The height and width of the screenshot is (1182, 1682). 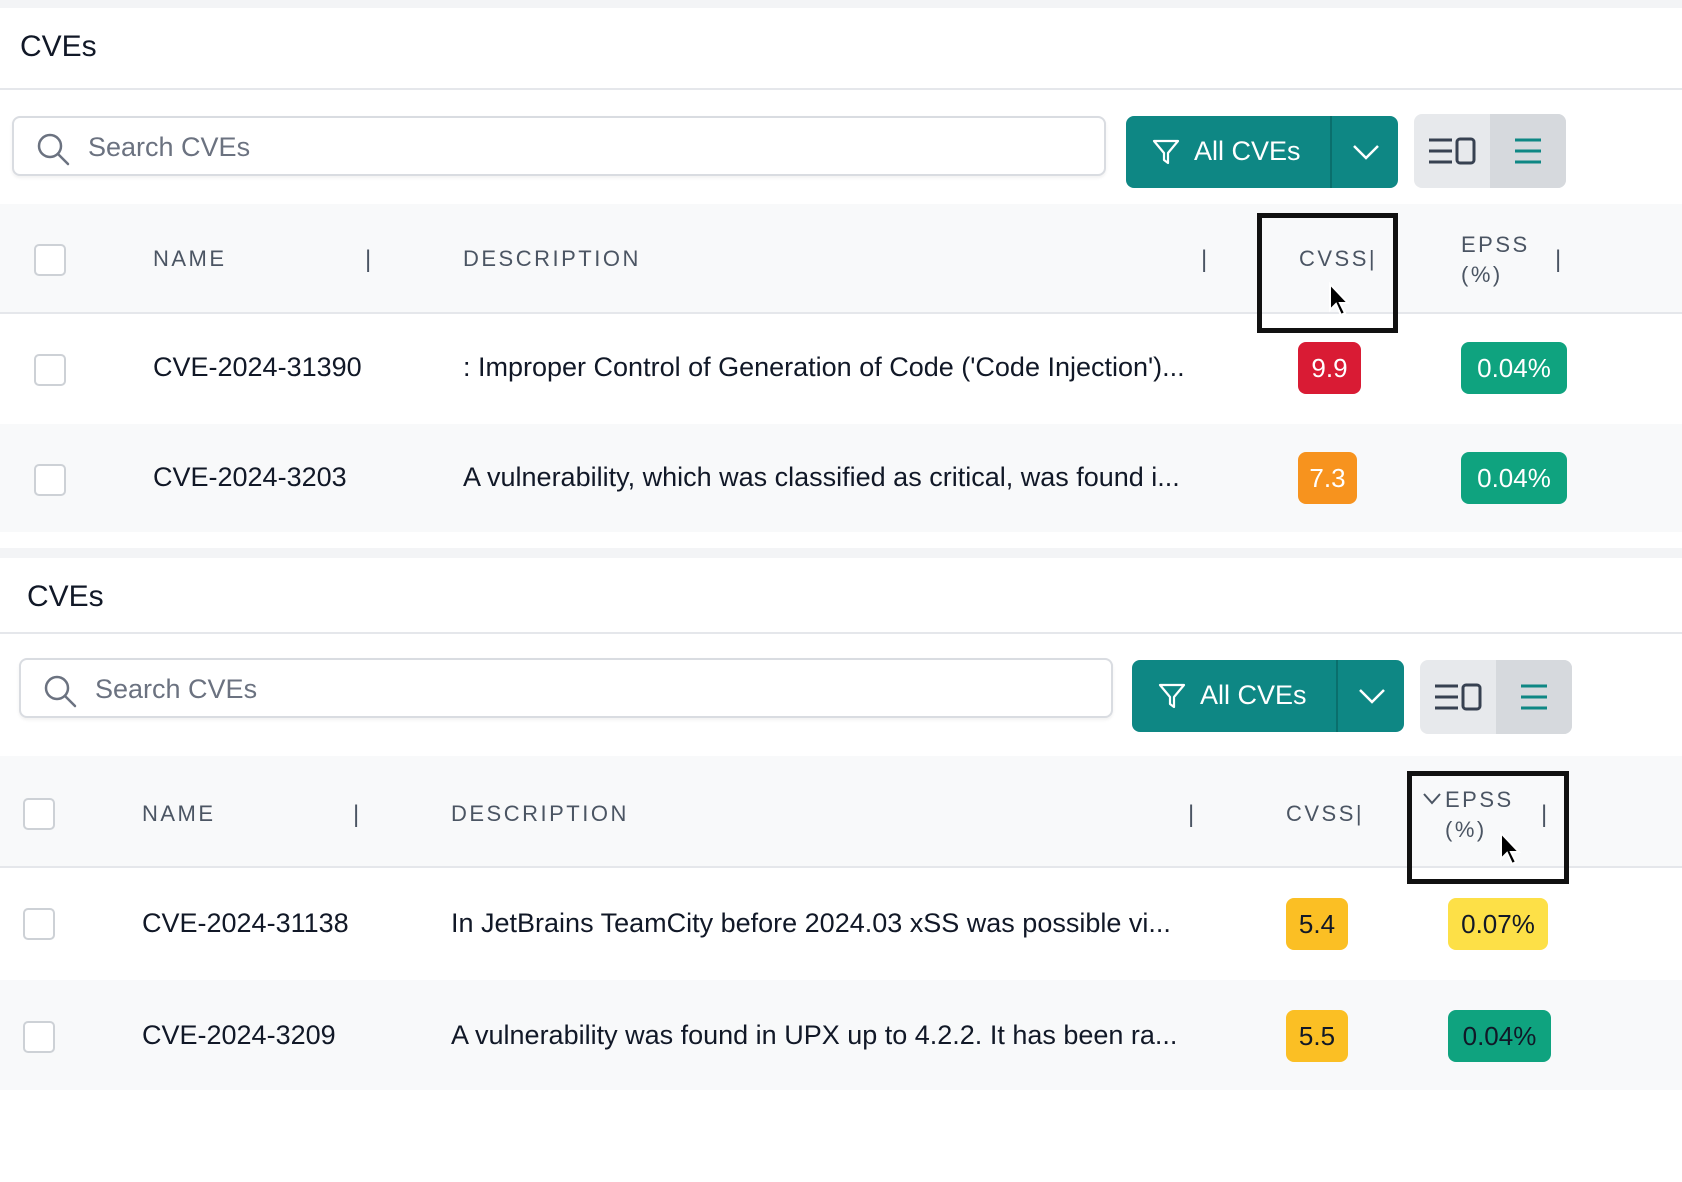 What do you see at coordinates (1317, 924) in the screenshot?
I see `cvss-badge: 5.4` at bounding box center [1317, 924].